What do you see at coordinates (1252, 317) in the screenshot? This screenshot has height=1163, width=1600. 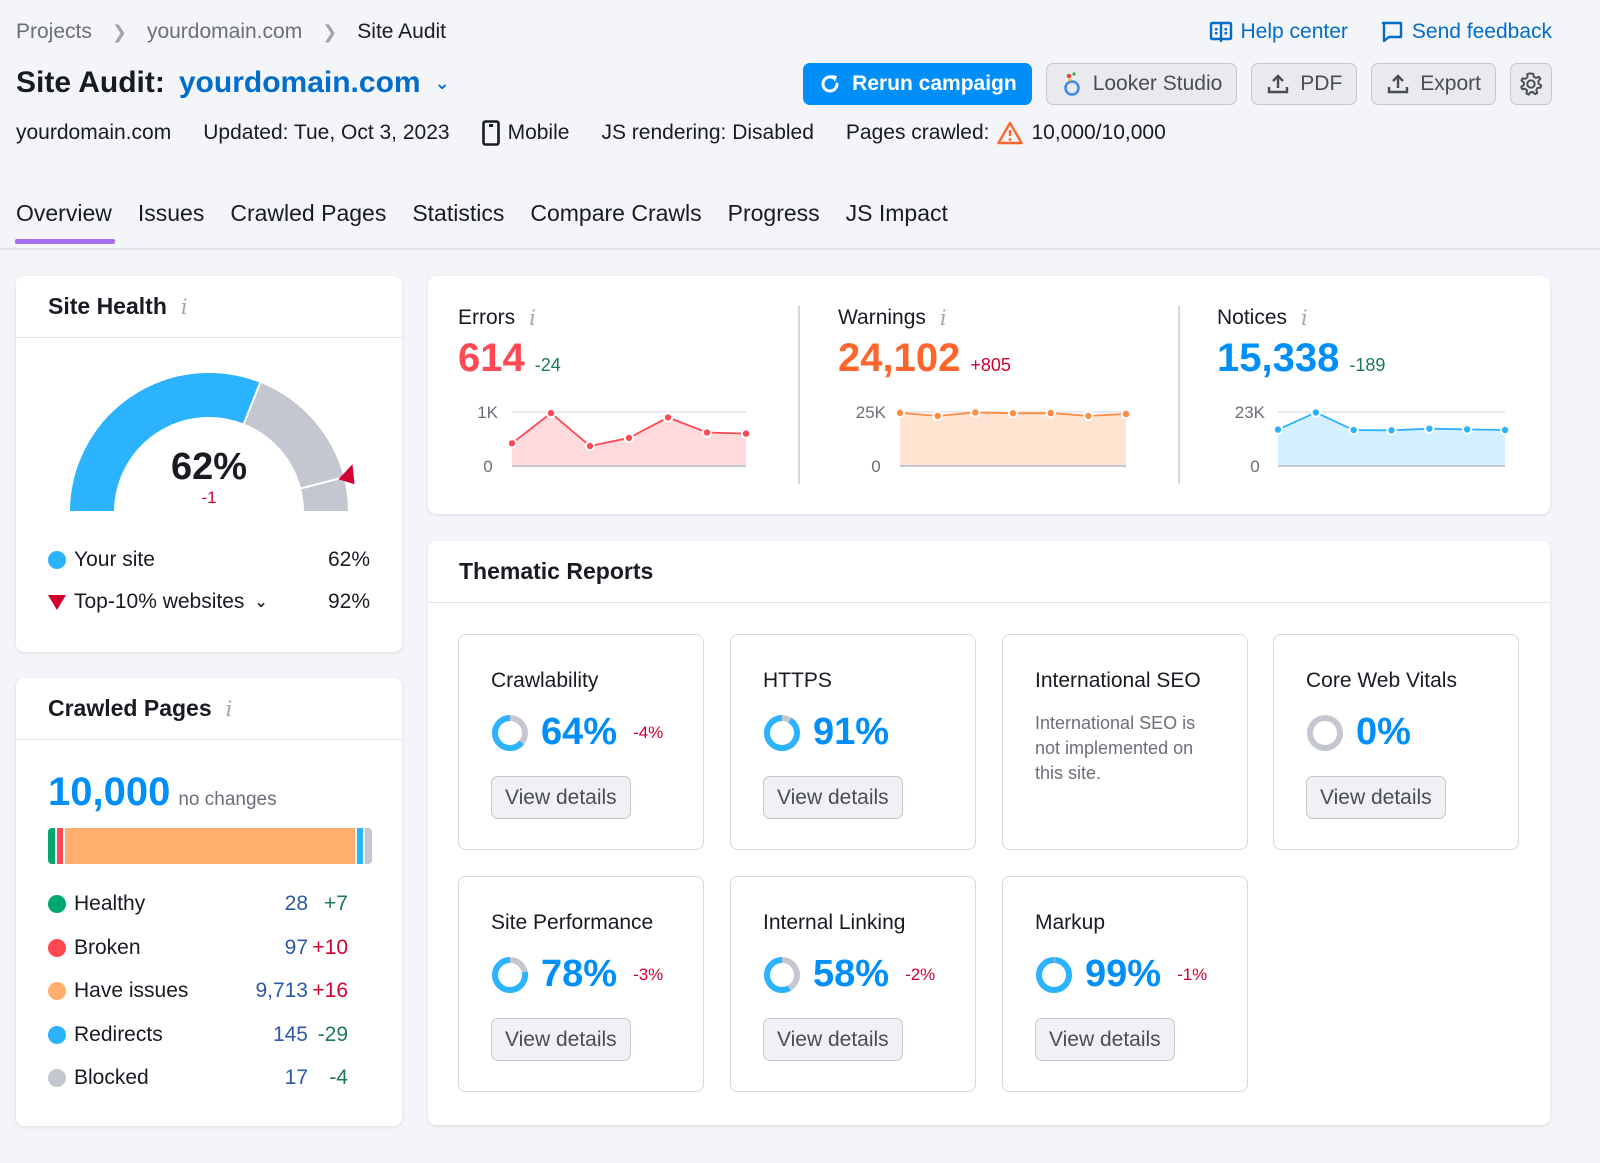 I see `metric-label: Notices` at bounding box center [1252, 317].